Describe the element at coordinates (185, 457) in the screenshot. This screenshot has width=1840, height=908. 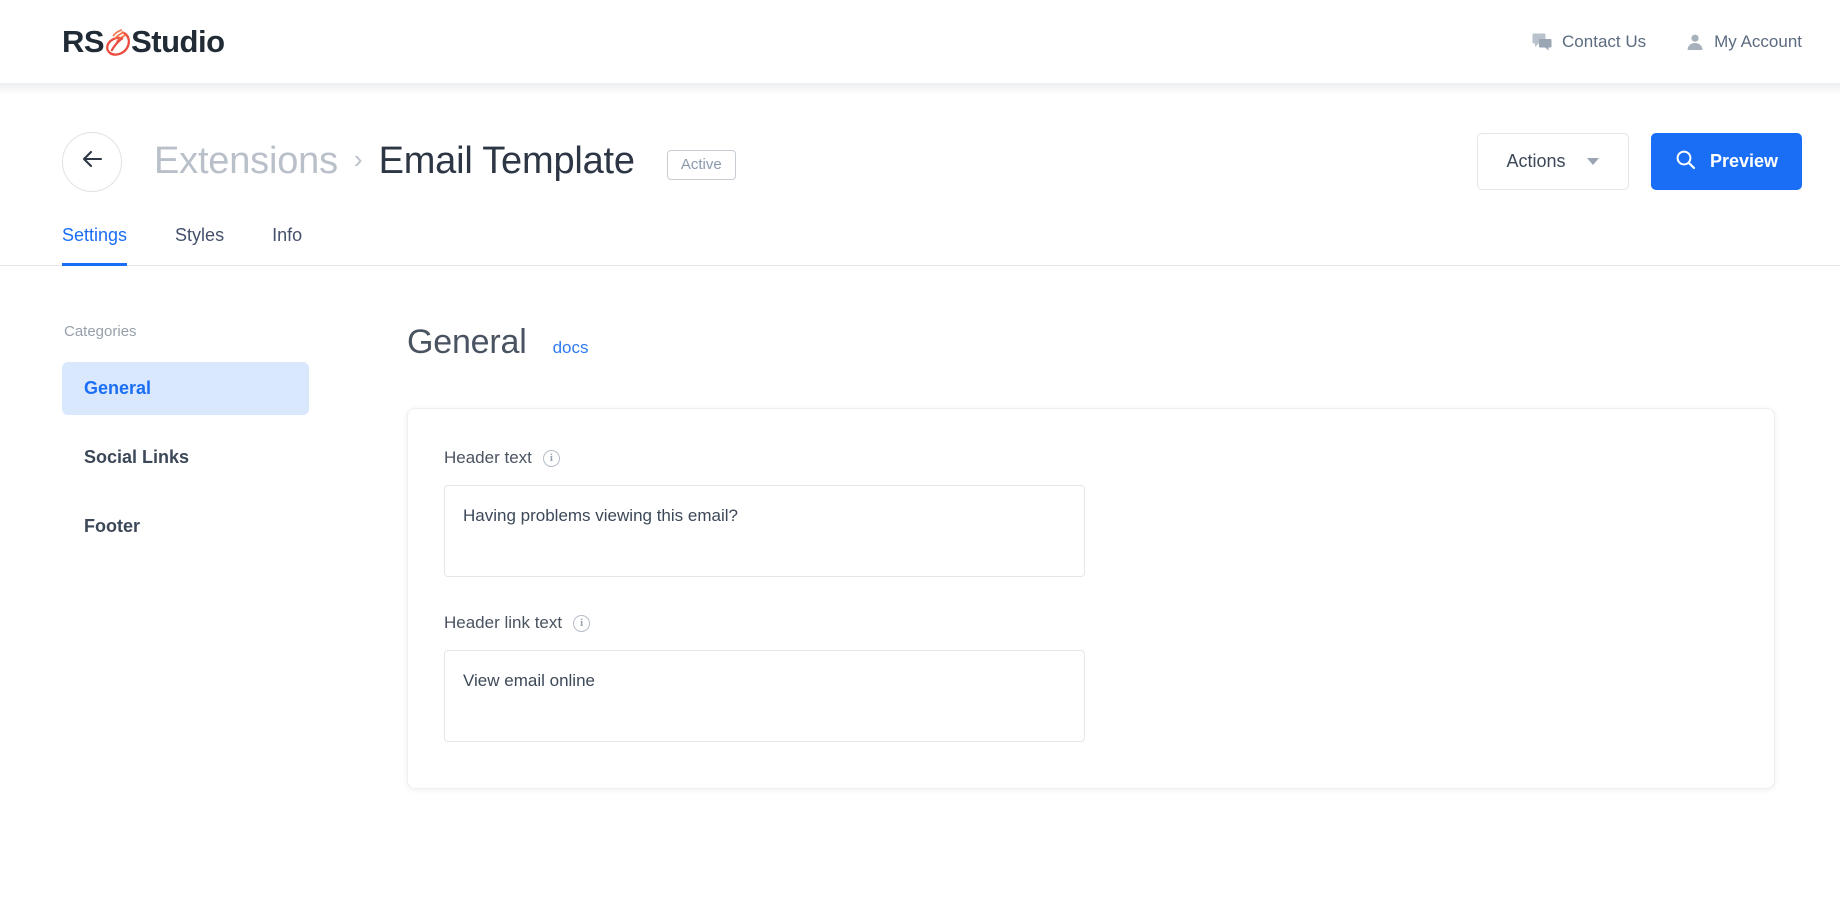
I see `sidebar-item-social-links: Social Links` at that location.